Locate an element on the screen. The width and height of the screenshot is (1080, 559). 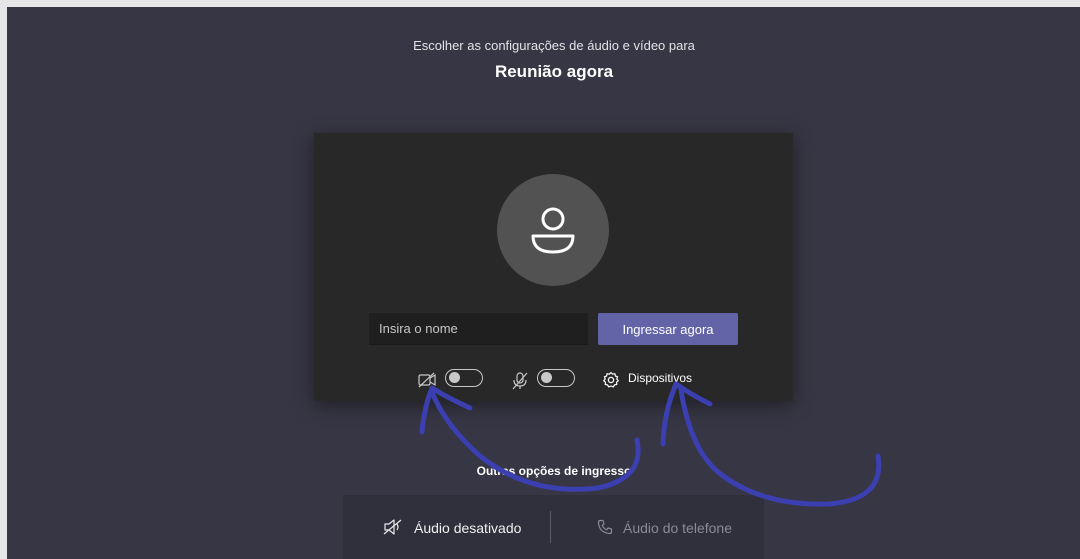
audio-options-divider is located at coordinates (550, 527).